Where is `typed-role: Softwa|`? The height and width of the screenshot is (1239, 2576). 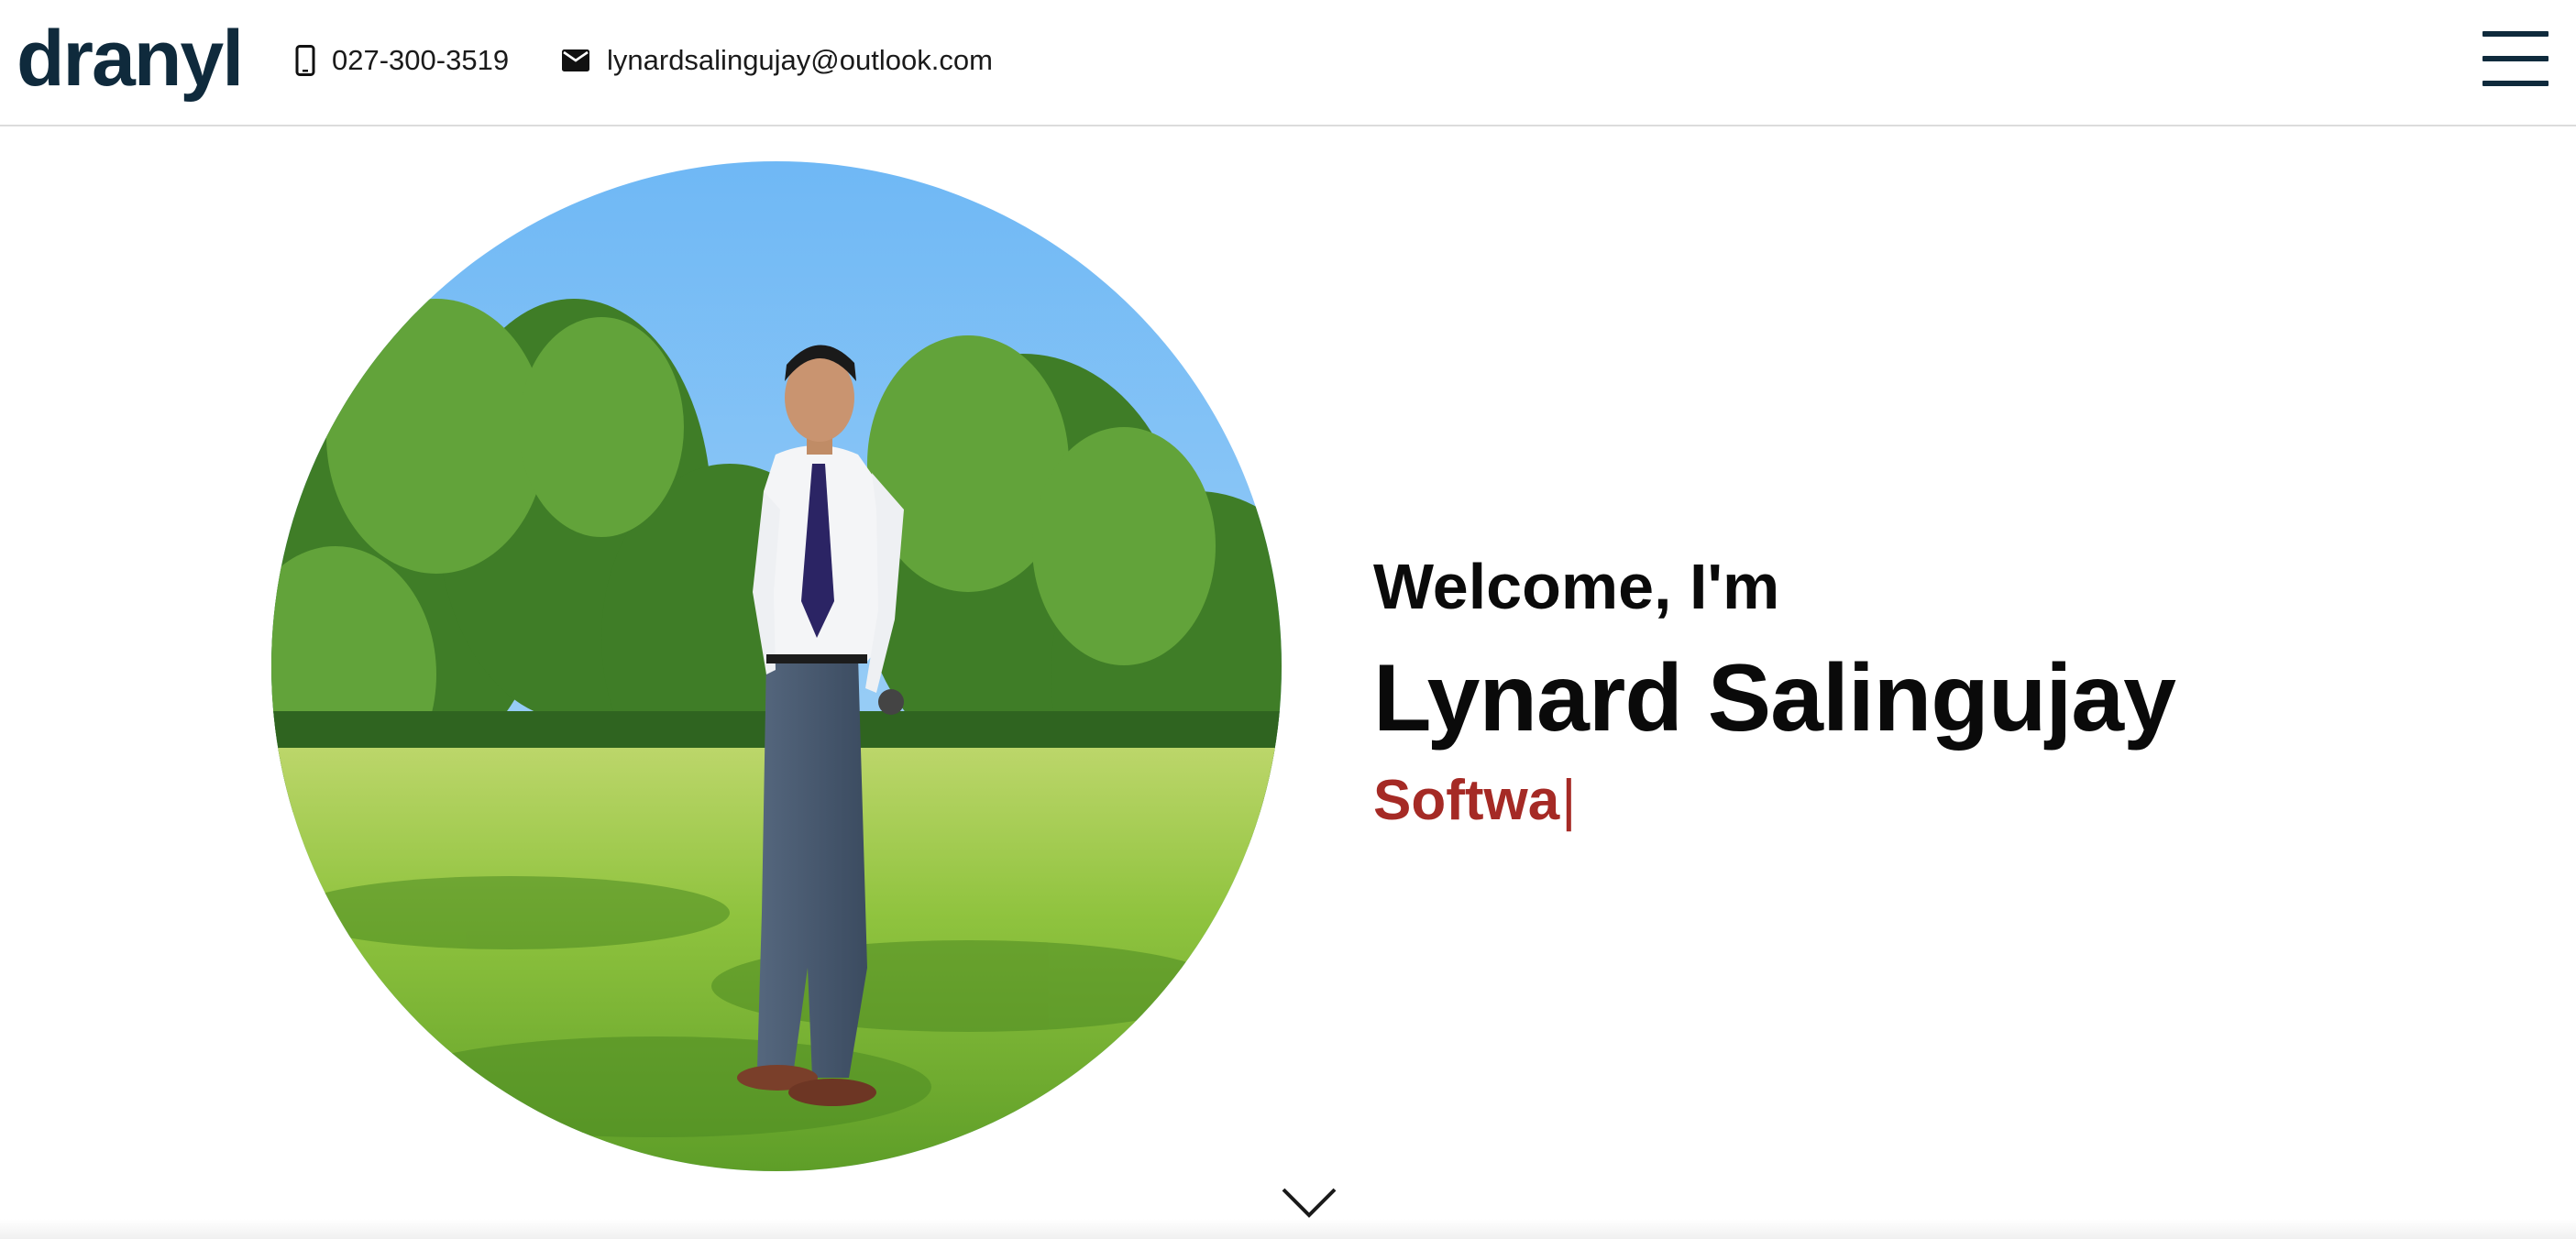
typed-role: Softwa| is located at coordinates (1475, 801).